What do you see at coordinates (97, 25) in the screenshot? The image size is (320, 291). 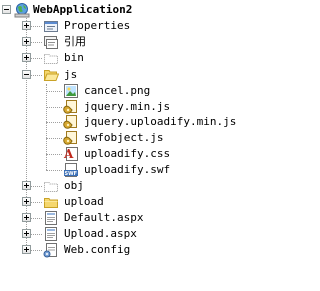 I see `tree-node-label: Properties` at bounding box center [97, 25].